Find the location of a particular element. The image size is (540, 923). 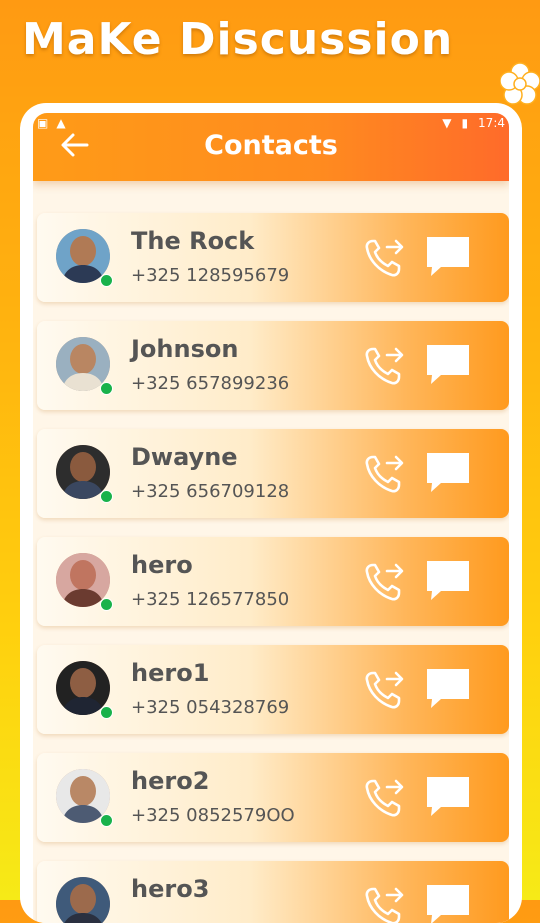

image-notification-icon: ▣ is located at coordinates (43, 123).